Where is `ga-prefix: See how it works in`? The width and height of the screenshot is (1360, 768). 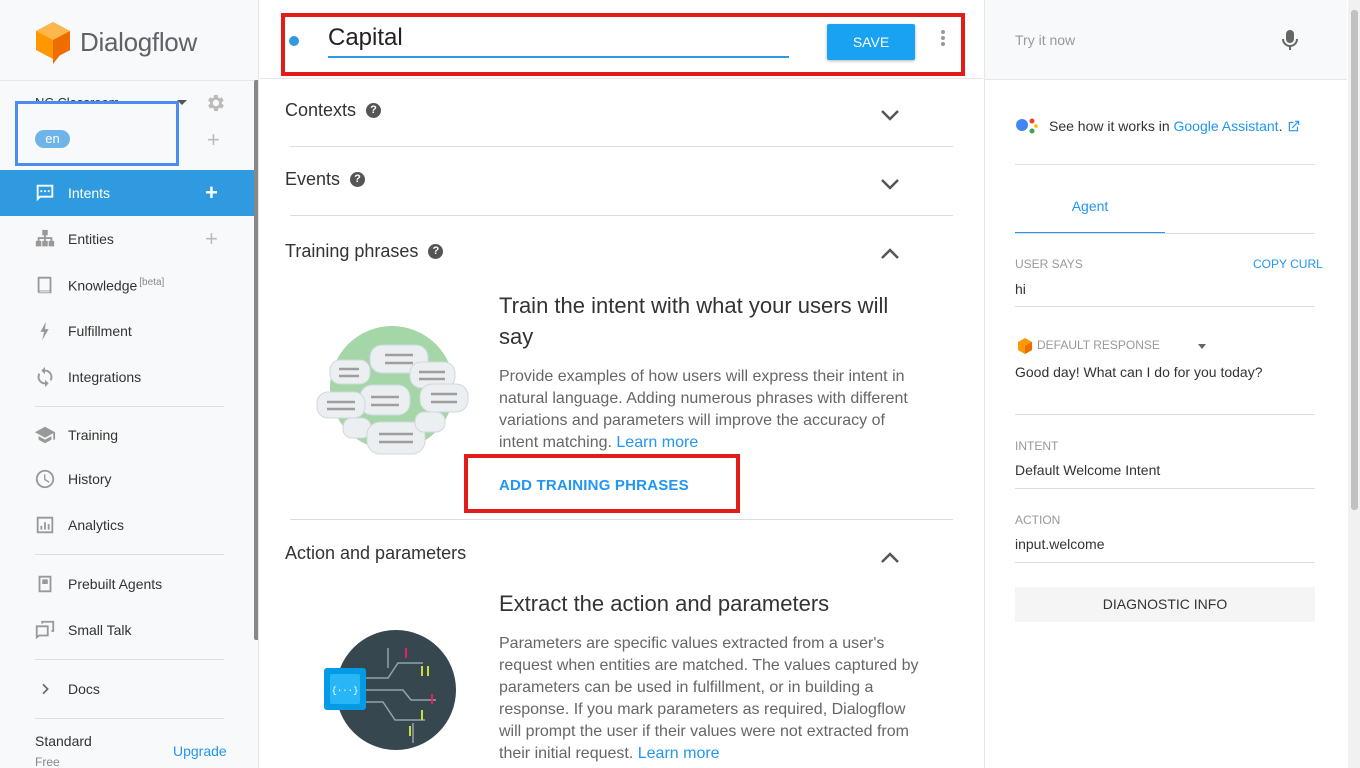
ga-prefix: See how it works in is located at coordinates (1109, 126).